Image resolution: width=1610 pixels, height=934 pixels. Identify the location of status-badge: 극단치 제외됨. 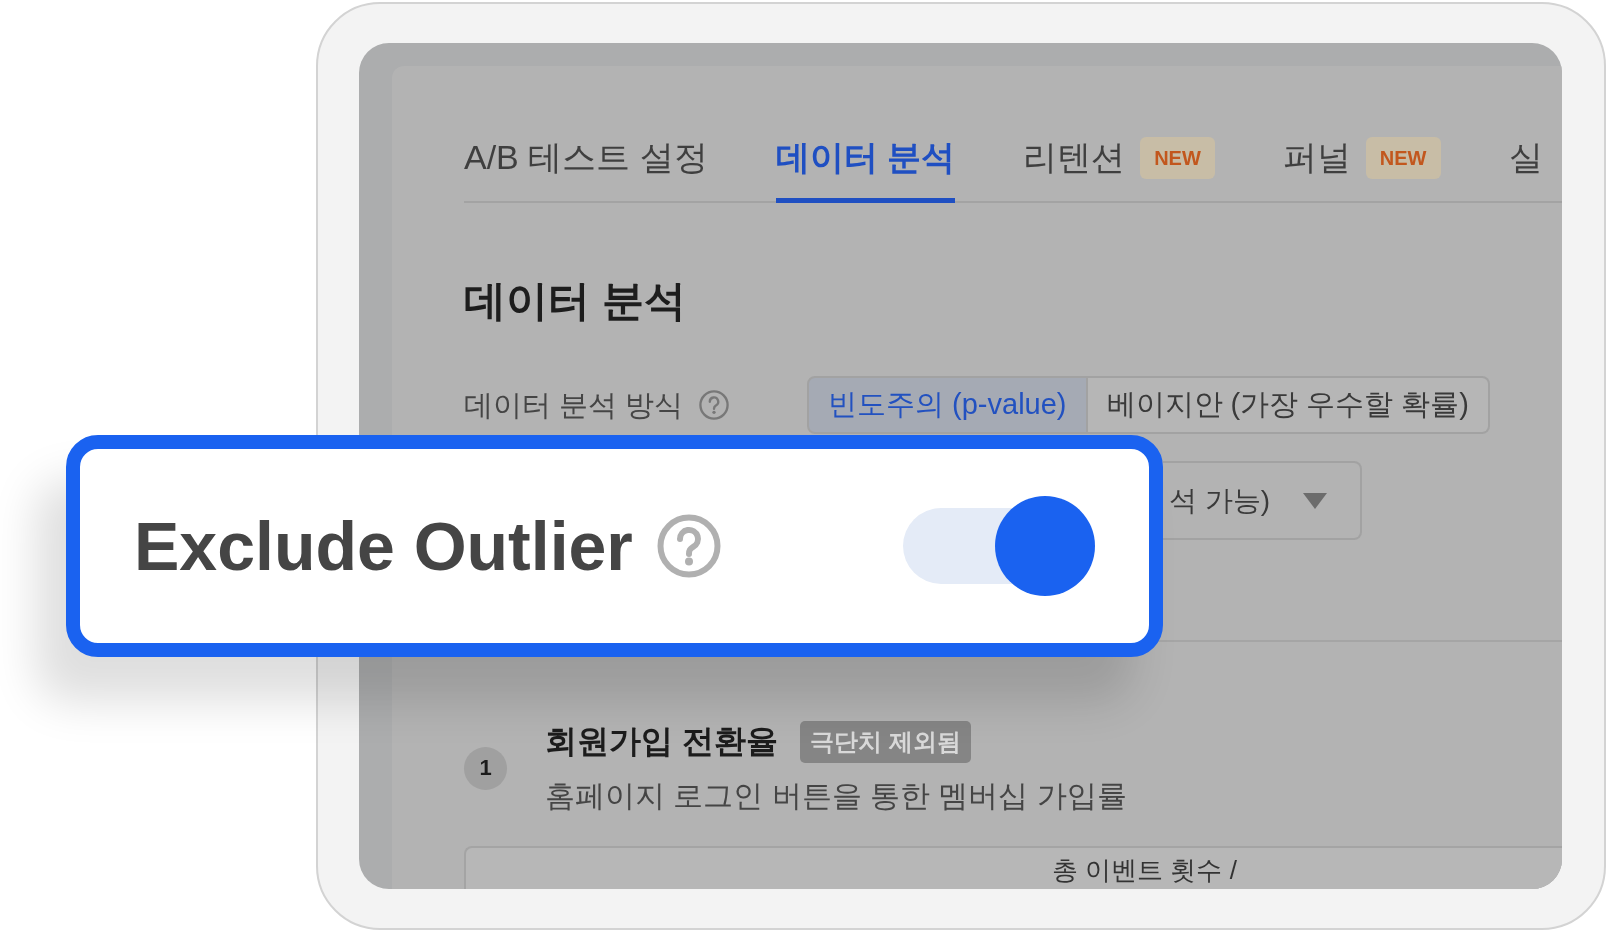
(885, 742).